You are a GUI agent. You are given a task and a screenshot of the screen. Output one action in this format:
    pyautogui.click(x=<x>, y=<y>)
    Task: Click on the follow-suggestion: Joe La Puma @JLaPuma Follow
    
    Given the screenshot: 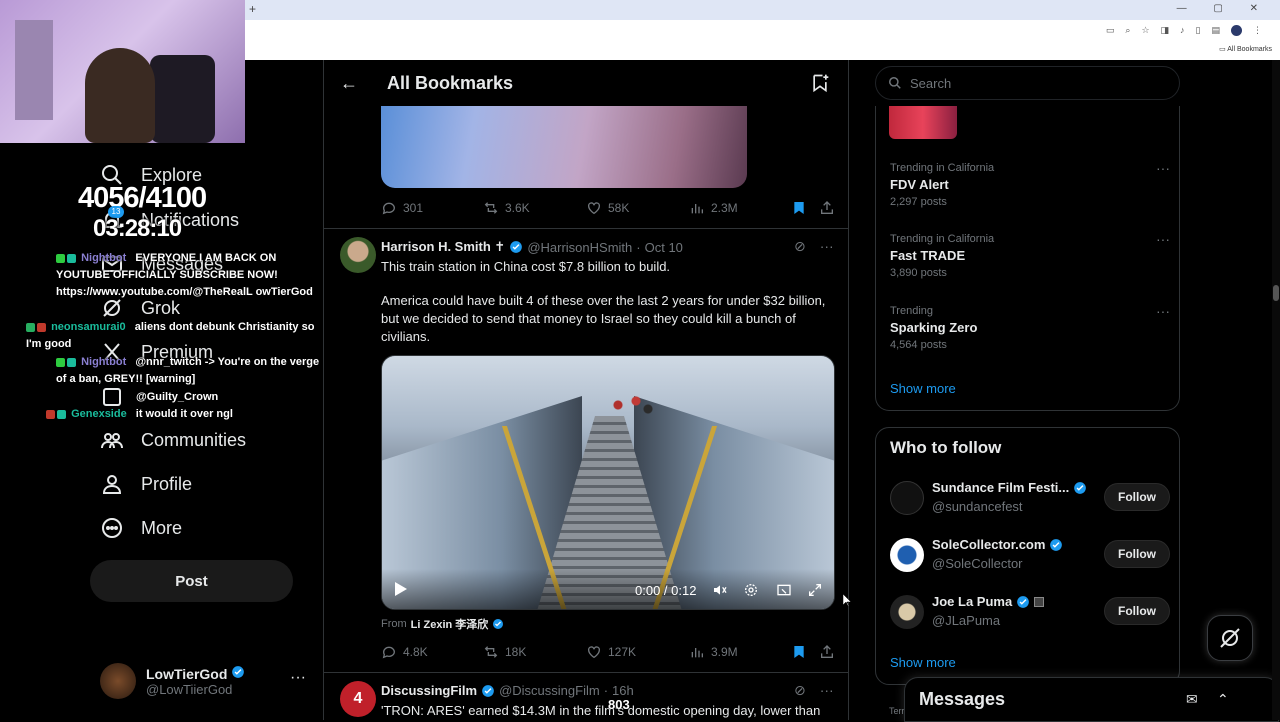 What is the action you would take?
    pyautogui.click(x=1030, y=613)
    